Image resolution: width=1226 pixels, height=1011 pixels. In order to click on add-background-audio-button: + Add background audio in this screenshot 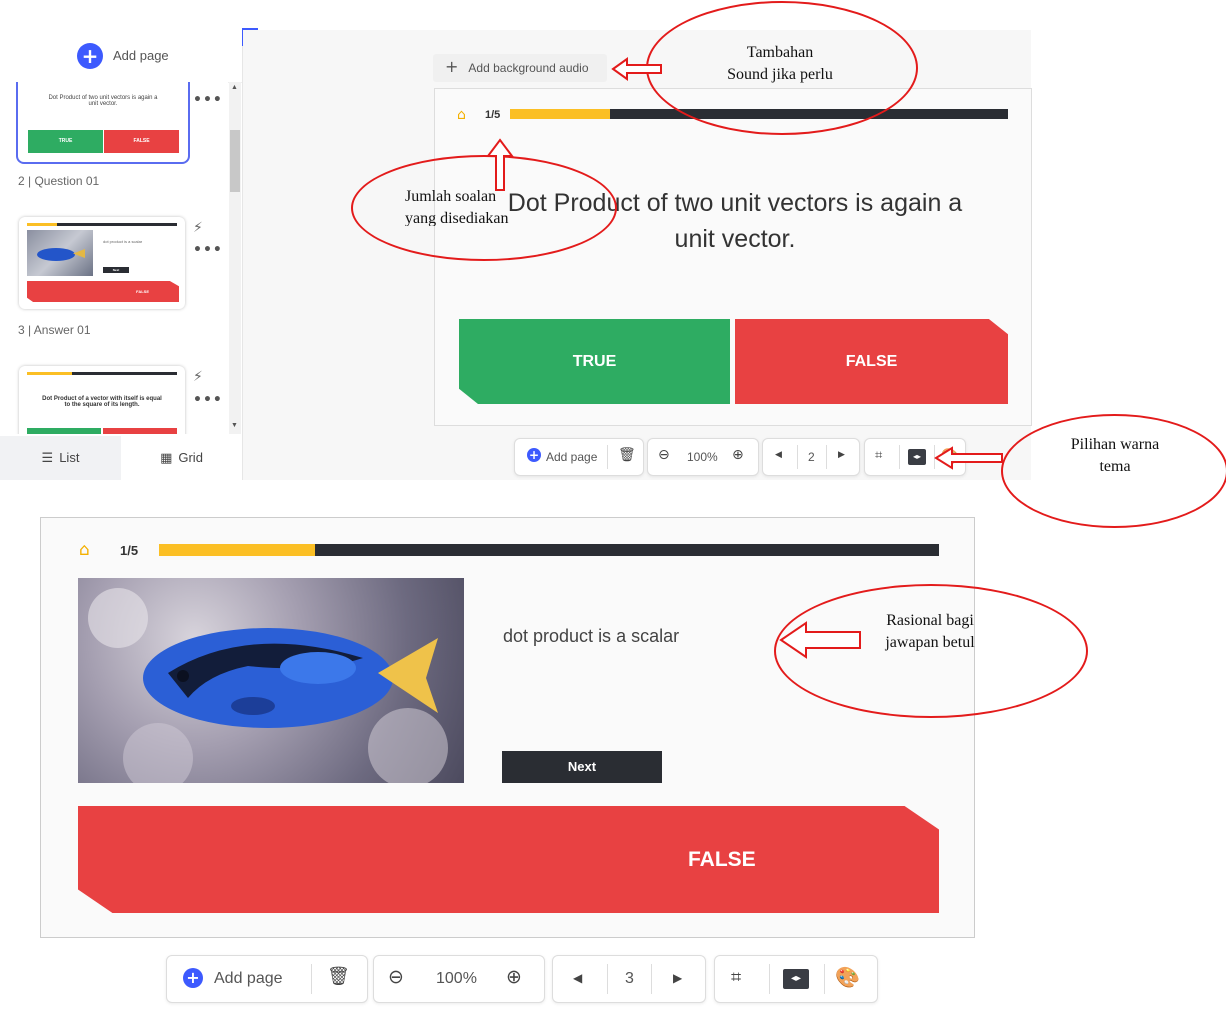, I will do `click(520, 68)`.